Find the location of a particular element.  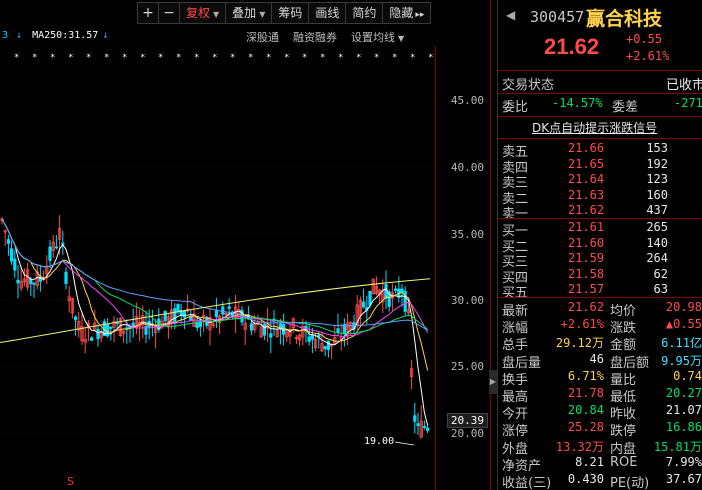

stock-name: 赢合科技 is located at coordinates (624, 19).